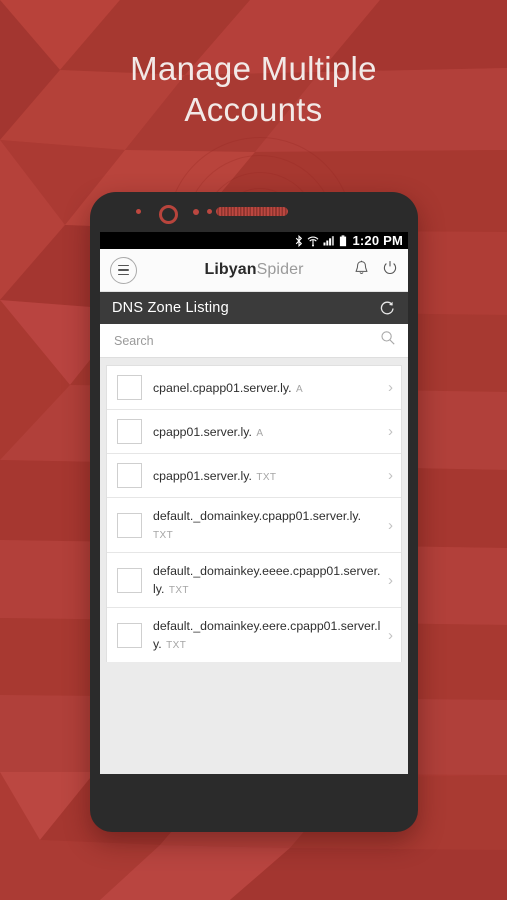 Image resolution: width=507 pixels, height=900 pixels. What do you see at coordinates (361, 270) in the screenshot?
I see `bell-icon` at bounding box center [361, 270].